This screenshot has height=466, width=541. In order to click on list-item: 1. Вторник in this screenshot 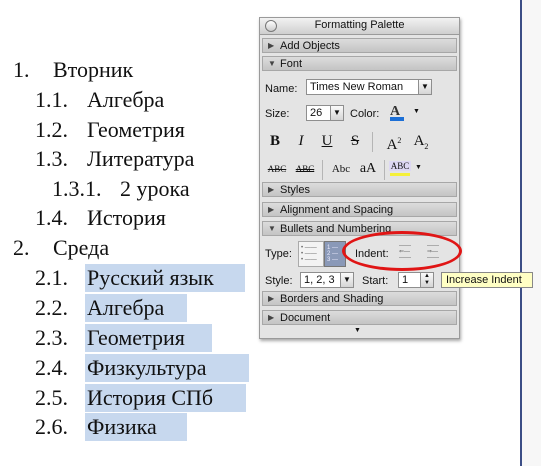, I will do `click(74, 70)`.